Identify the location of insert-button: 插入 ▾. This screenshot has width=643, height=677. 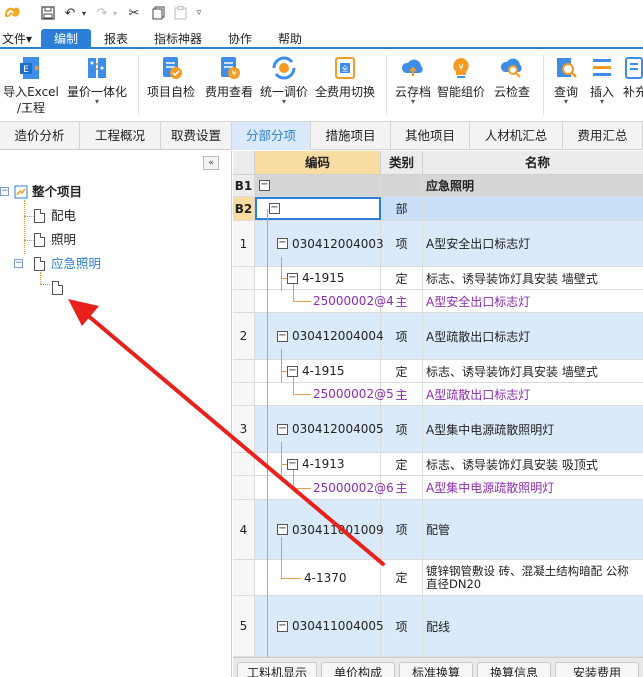
(602, 86).